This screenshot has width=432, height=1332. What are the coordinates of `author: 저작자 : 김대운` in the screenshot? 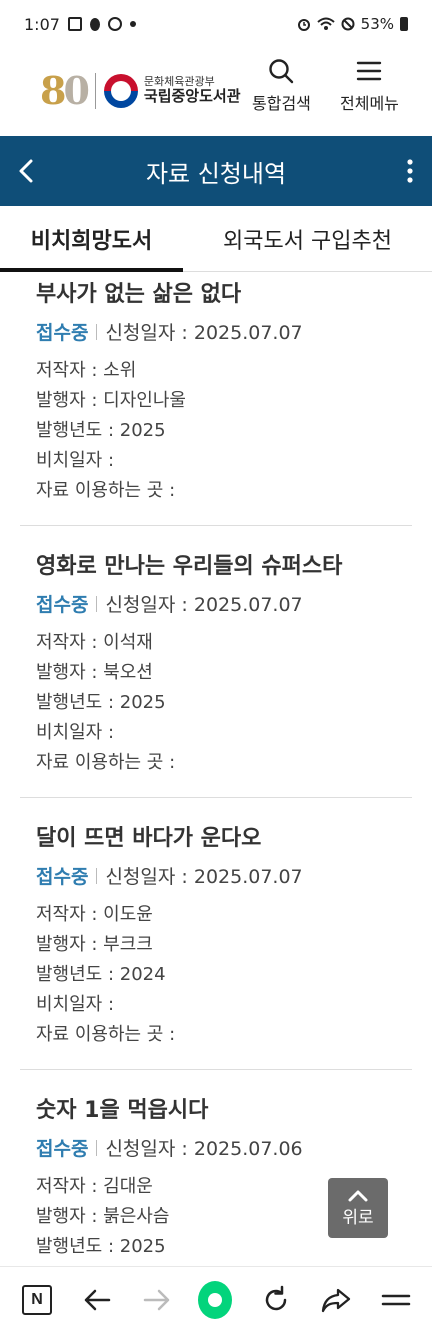 It's located at (94, 1186).